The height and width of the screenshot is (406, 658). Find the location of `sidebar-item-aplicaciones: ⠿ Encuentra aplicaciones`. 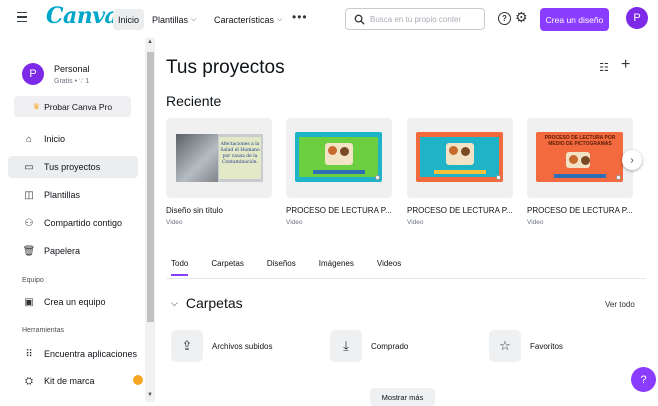

sidebar-item-aplicaciones: ⠿ Encuentra aplicaciones is located at coordinates (73, 354).